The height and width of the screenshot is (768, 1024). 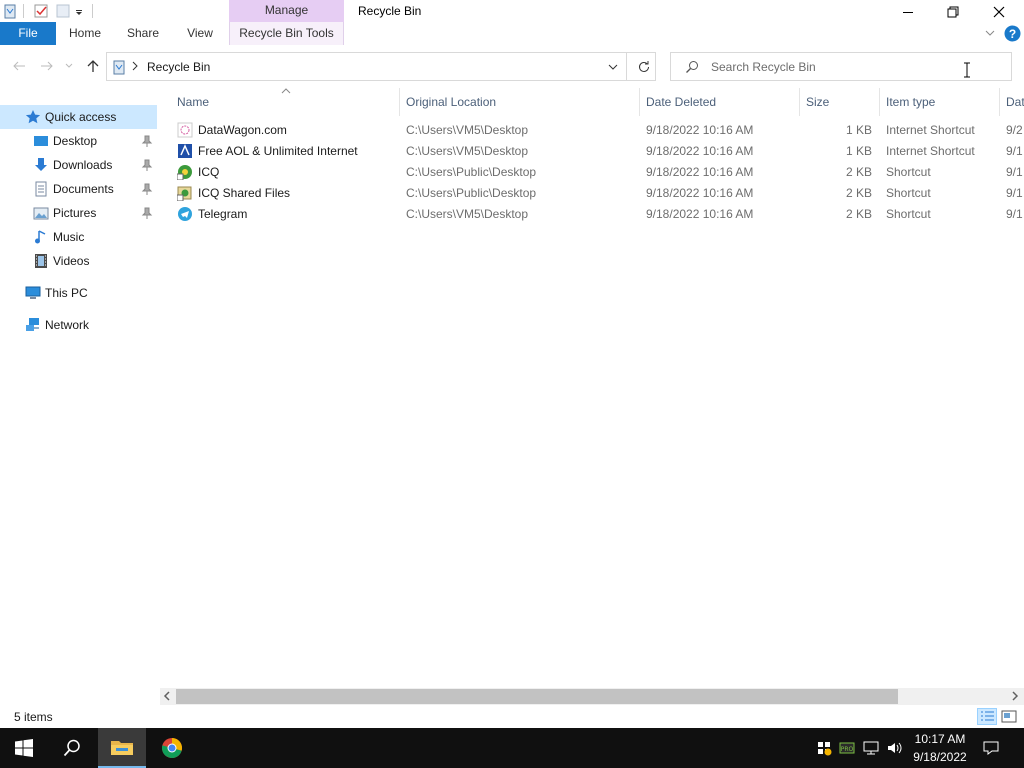 What do you see at coordinates (512, 33) in the screenshot?
I see `ribbon-tabs: File Home Share View Recycle Bin Tools ?` at bounding box center [512, 33].